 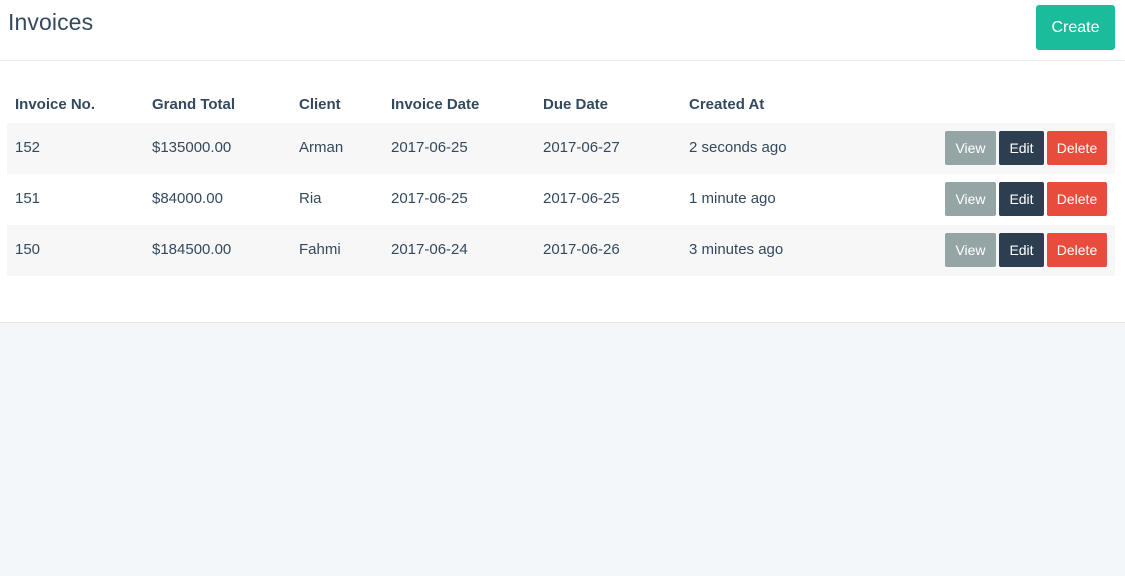 I want to click on column-header-grand-total: Grand Total, so click(x=194, y=104).